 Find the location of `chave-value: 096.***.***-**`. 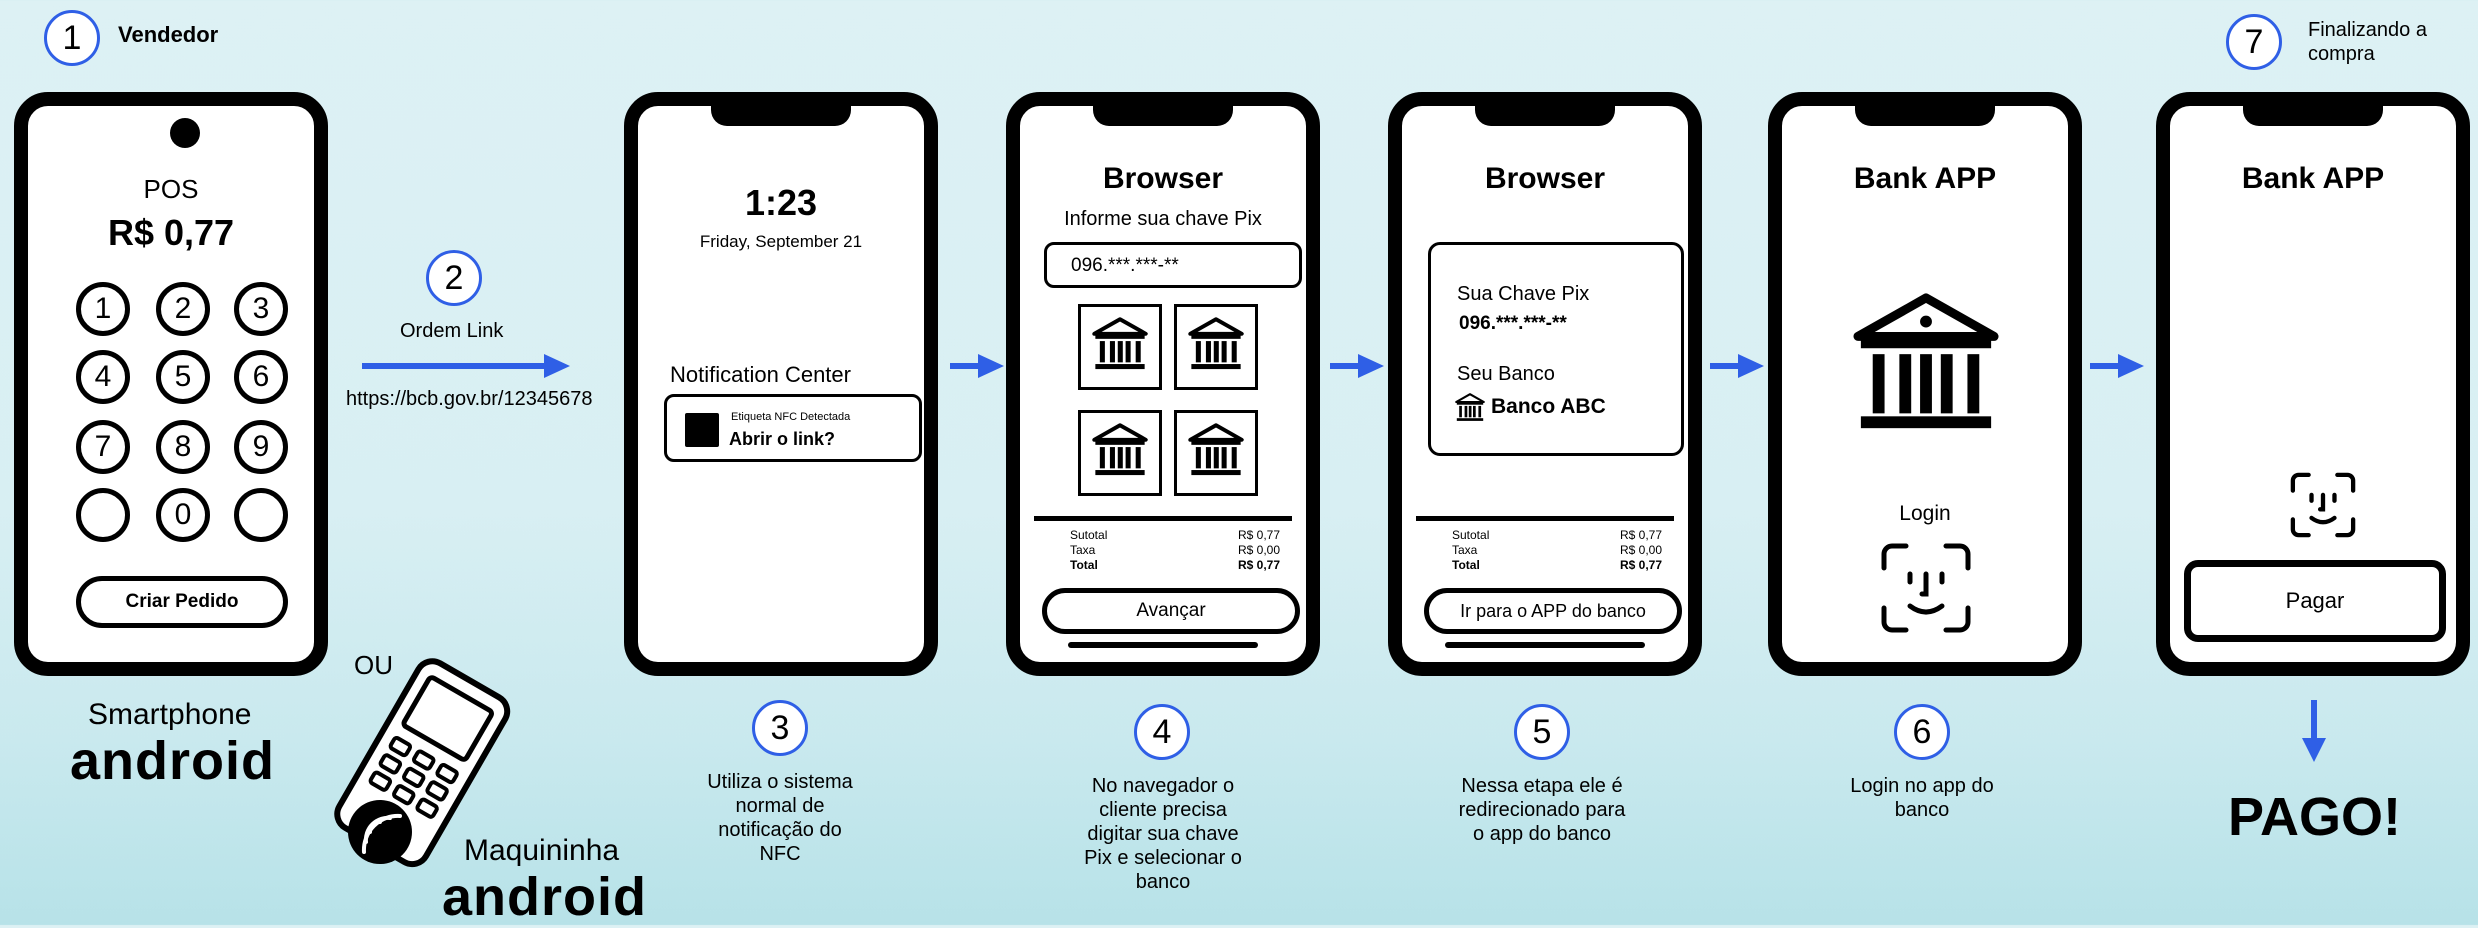

chave-value: 096.***.***-** is located at coordinates (1513, 323).